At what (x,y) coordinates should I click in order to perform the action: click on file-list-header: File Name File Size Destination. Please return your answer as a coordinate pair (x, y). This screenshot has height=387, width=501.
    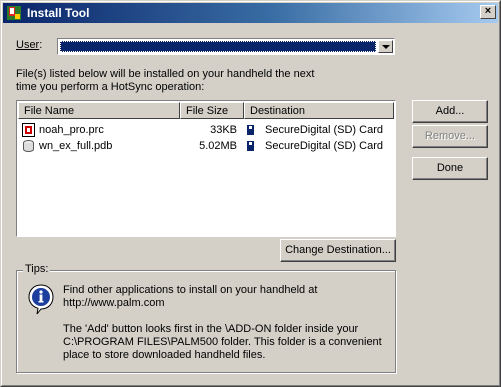
    Looking at the image, I should click on (206, 110).